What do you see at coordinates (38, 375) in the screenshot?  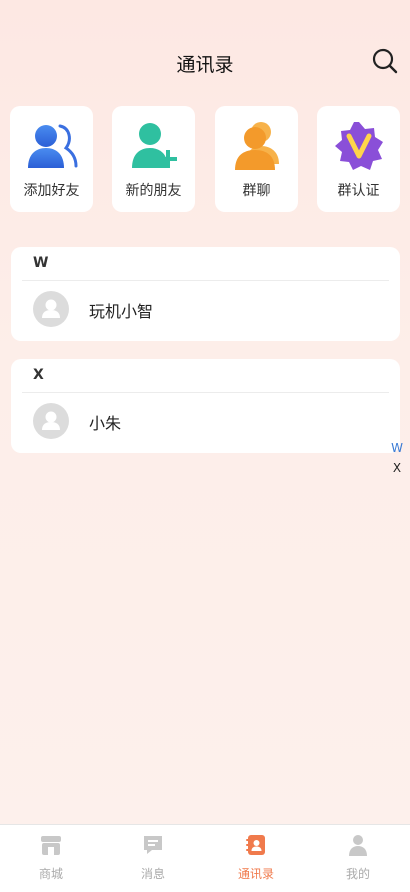 I see `section-letter: X` at bounding box center [38, 375].